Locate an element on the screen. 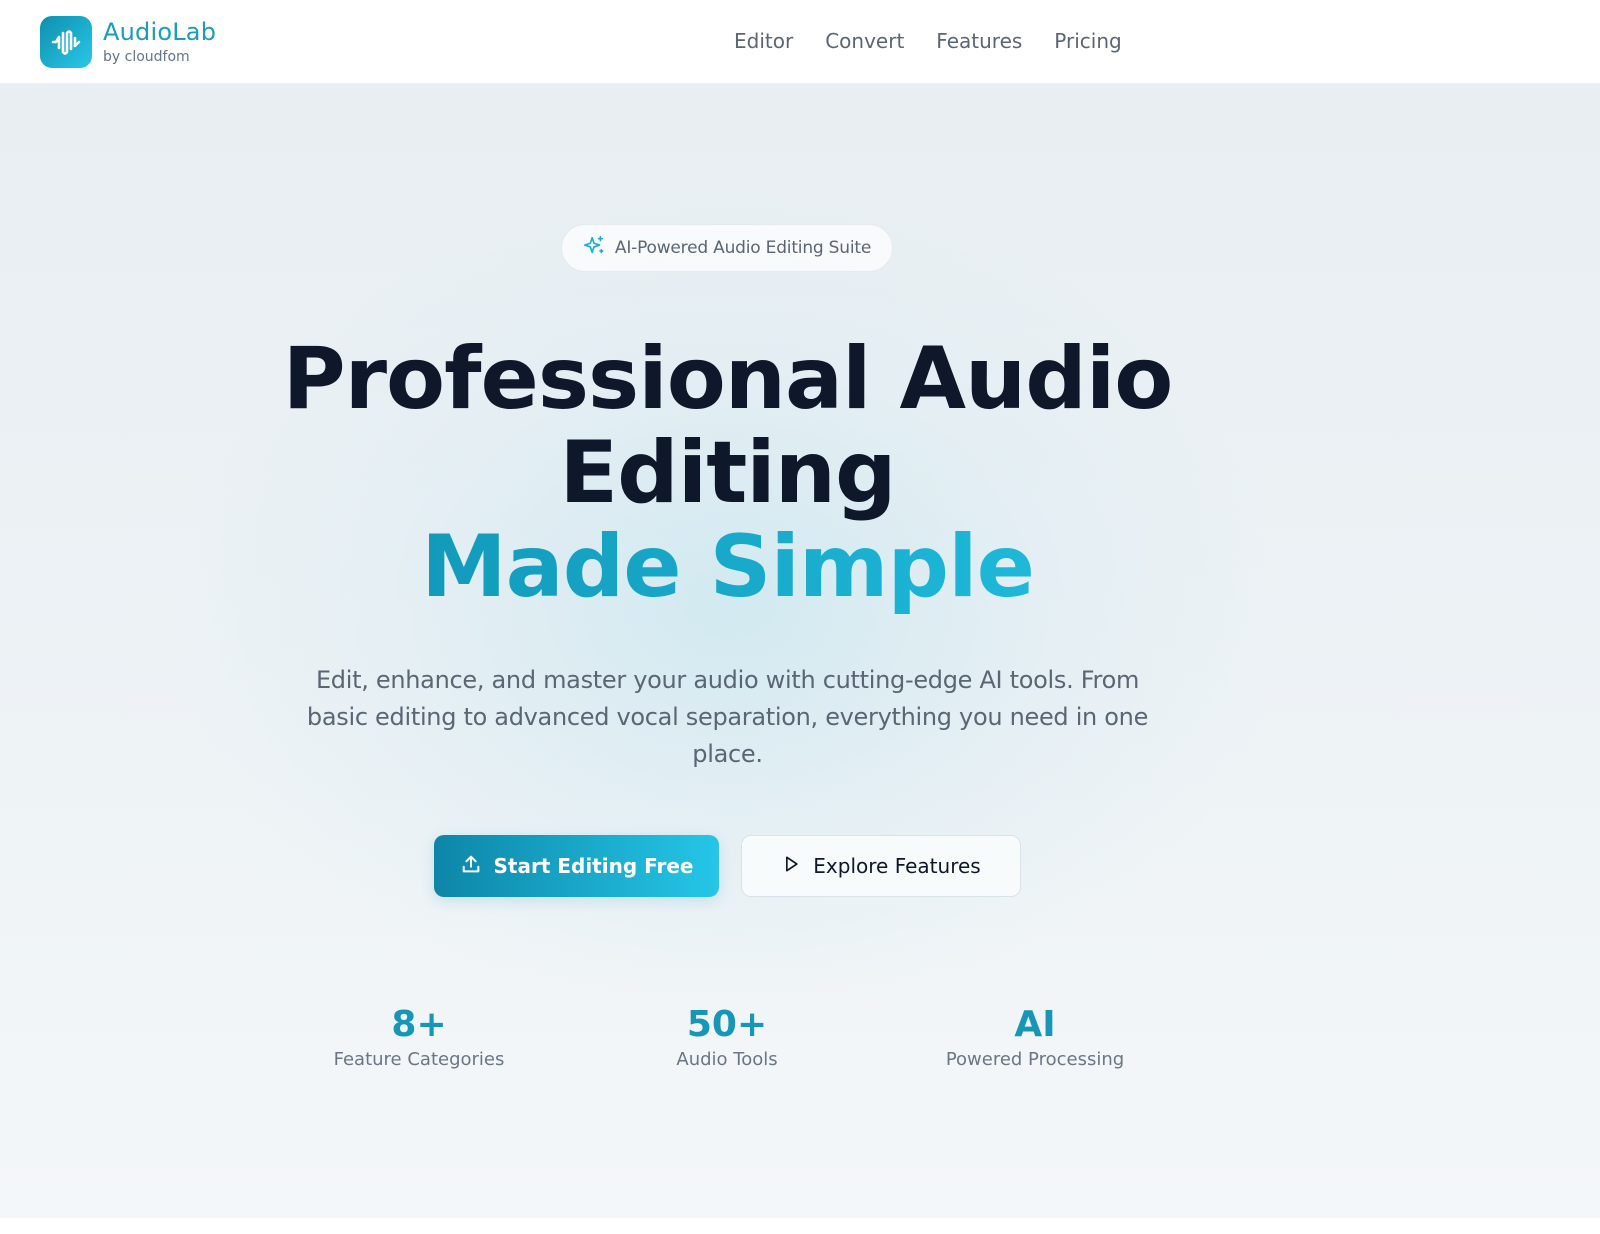 Image resolution: width=1600 pixels, height=1234 pixels. nav-link-features: Features is located at coordinates (979, 41).